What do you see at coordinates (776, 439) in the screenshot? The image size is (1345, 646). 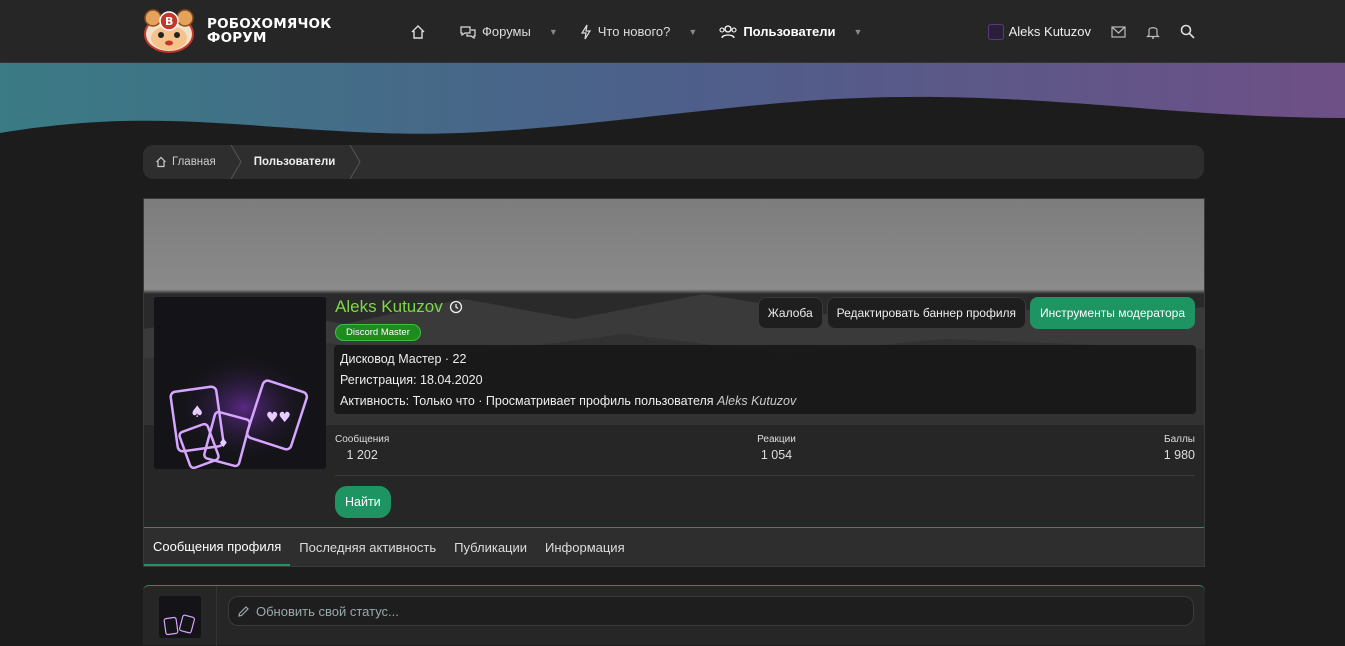 I see `stat-label: Реакции` at bounding box center [776, 439].